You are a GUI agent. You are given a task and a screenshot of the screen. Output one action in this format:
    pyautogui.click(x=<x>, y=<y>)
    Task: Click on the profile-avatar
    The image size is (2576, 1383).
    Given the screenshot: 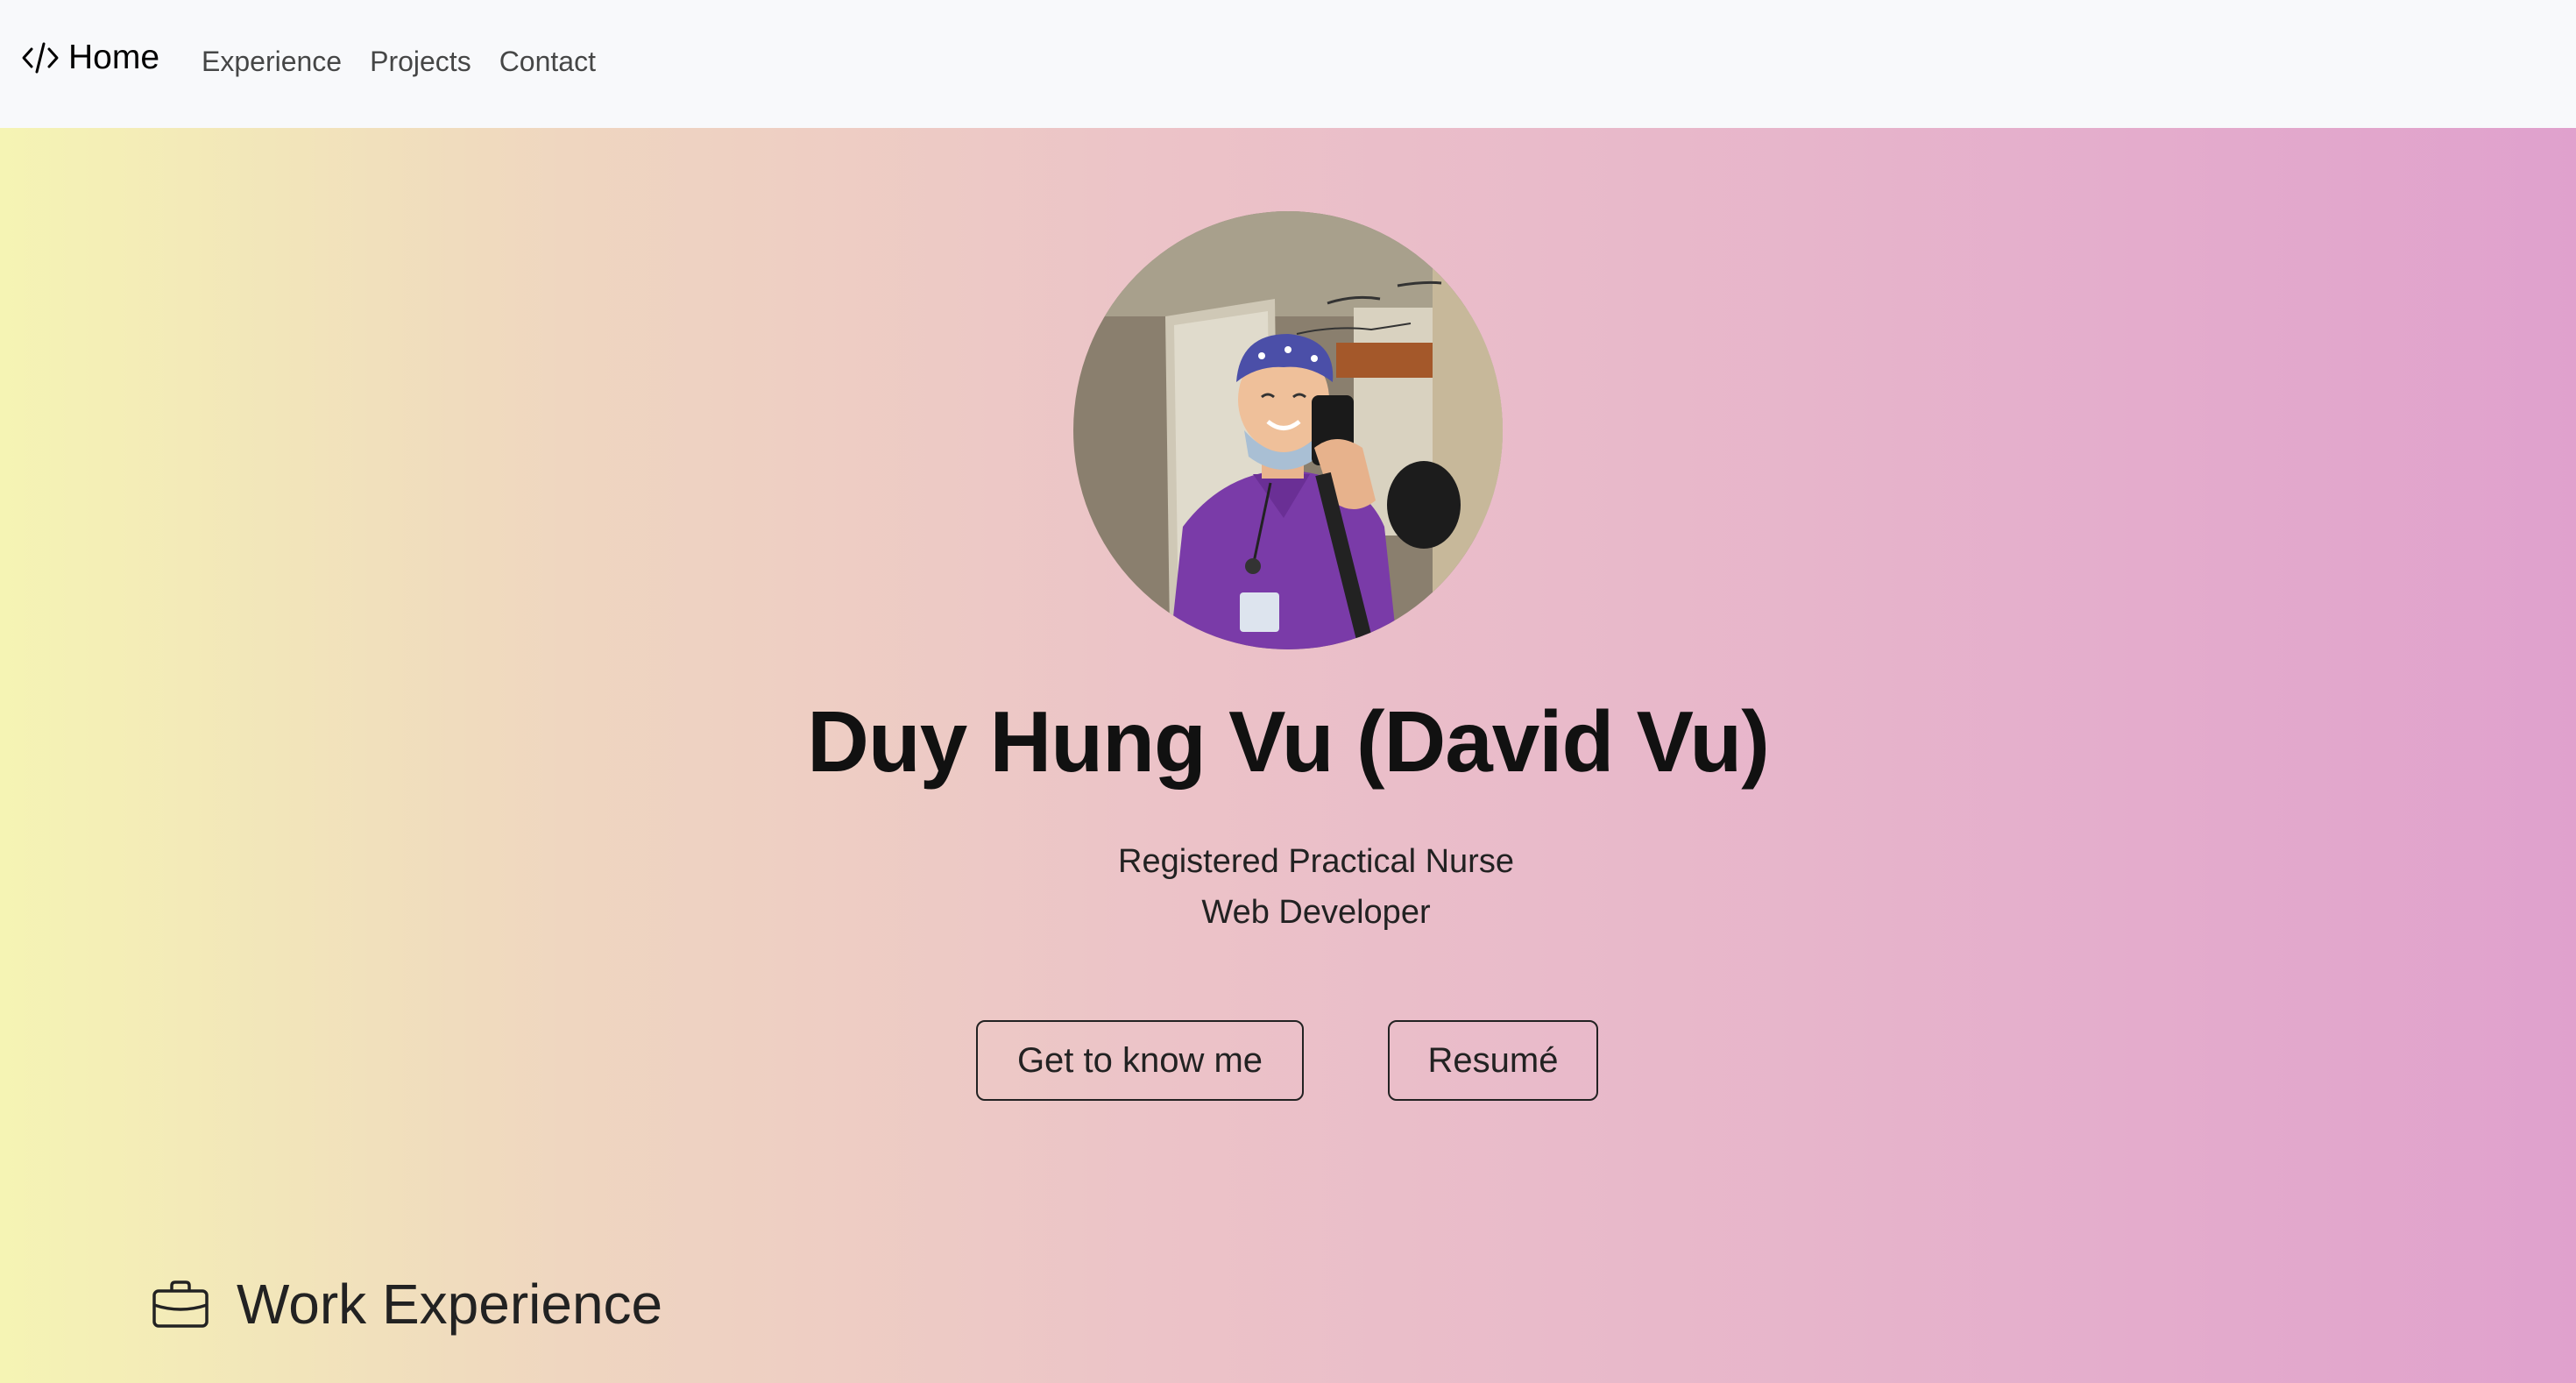 What is the action you would take?
    pyautogui.click(x=1288, y=430)
    